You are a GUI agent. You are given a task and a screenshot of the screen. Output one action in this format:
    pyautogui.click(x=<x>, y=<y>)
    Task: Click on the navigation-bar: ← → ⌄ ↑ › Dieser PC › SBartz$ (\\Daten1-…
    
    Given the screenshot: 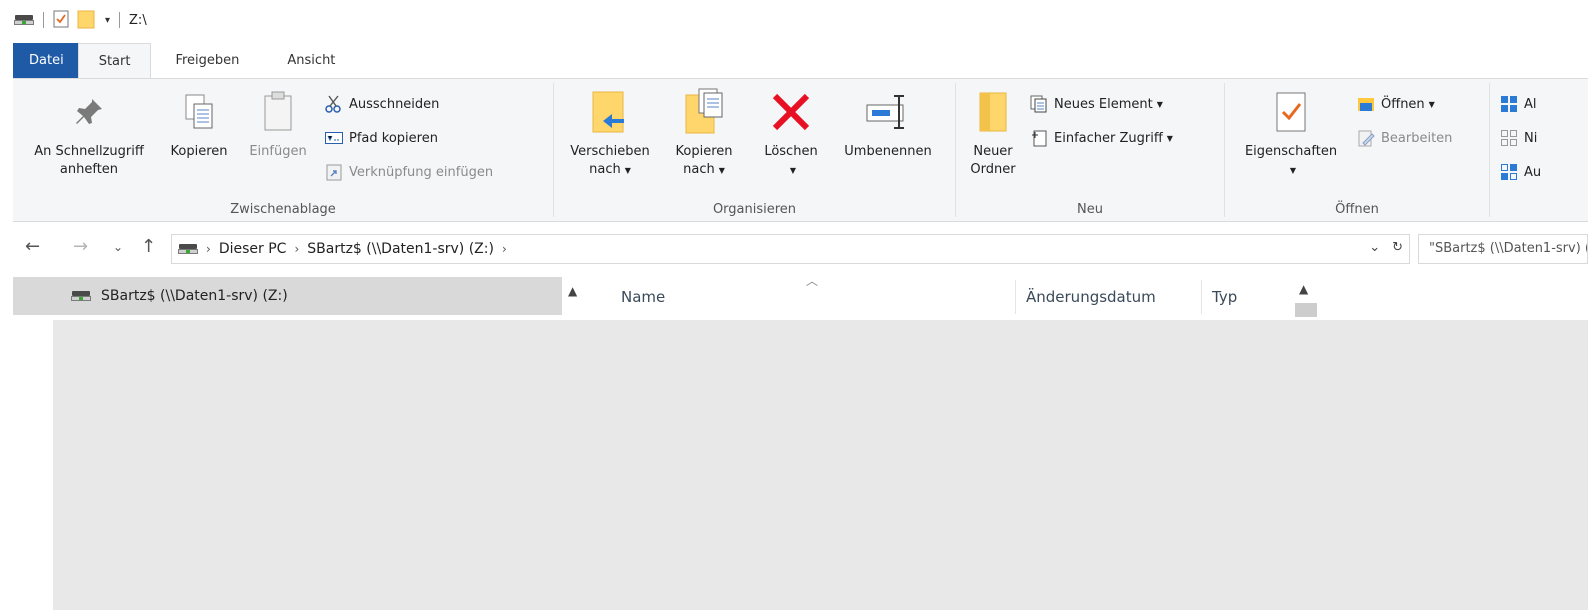 What is the action you would take?
    pyautogui.click(x=800, y=249)
    